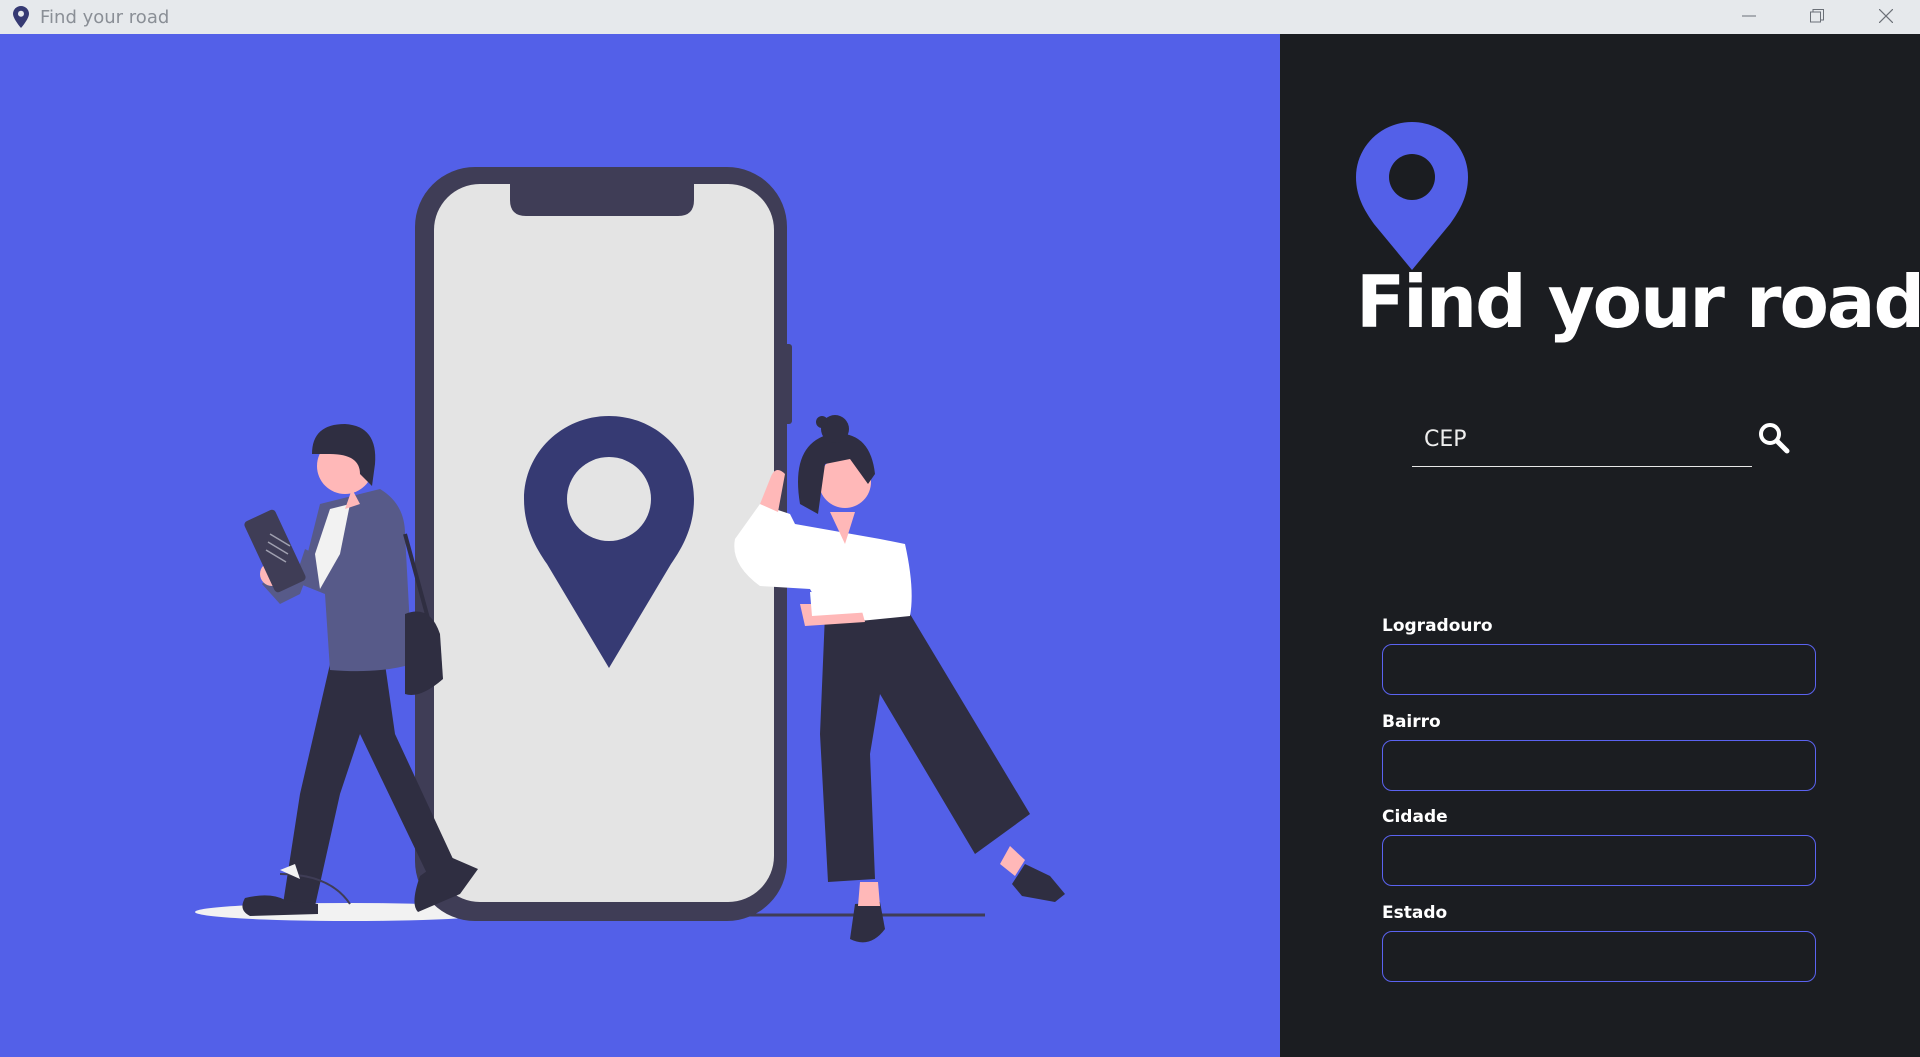 The width and height of the screenshot is (1920, 1057). I want to click on cidade-label: Cidade, so click(1415, 817).